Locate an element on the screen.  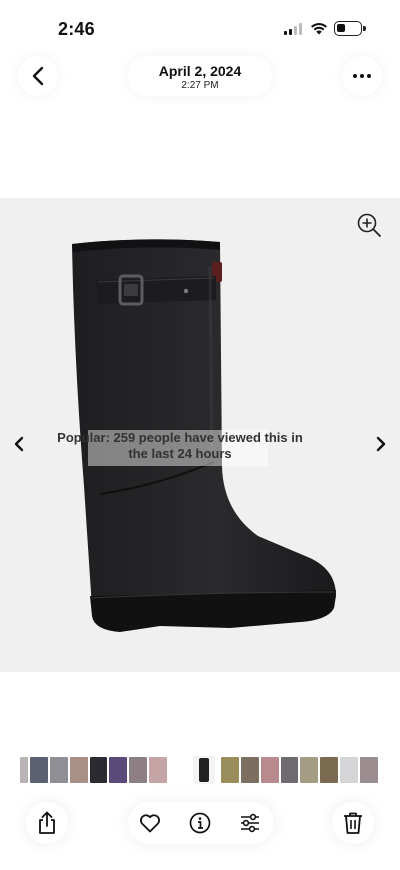
thumbnail-current is located at coordinates (204, 770).